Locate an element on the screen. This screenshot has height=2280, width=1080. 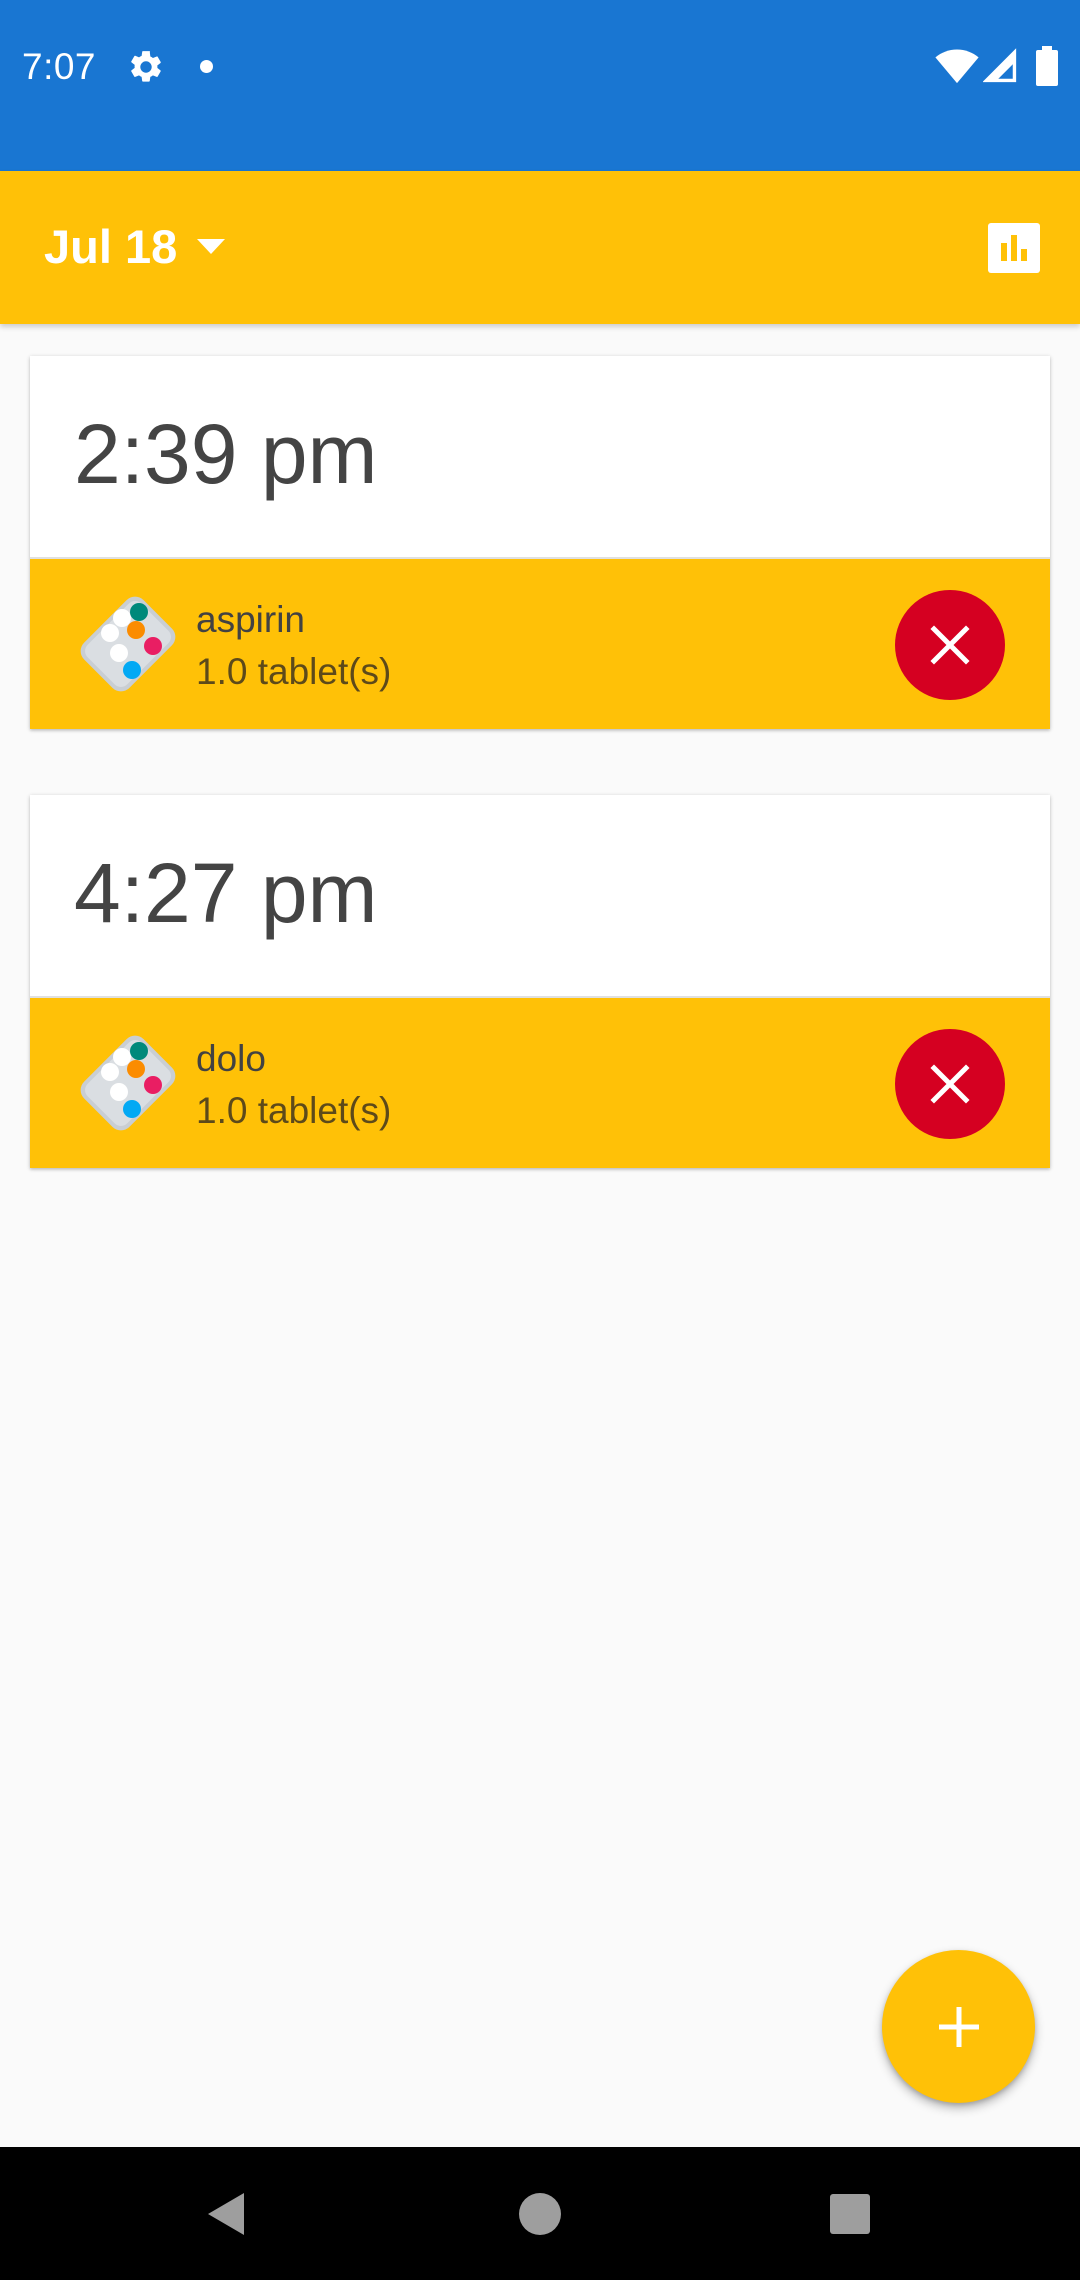
home-icon is located at coordinates (540, 2214).